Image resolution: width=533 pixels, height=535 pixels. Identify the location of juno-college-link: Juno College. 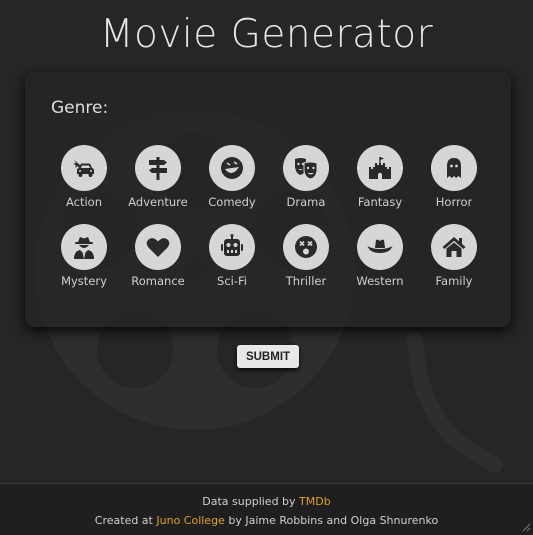
(190, 520).